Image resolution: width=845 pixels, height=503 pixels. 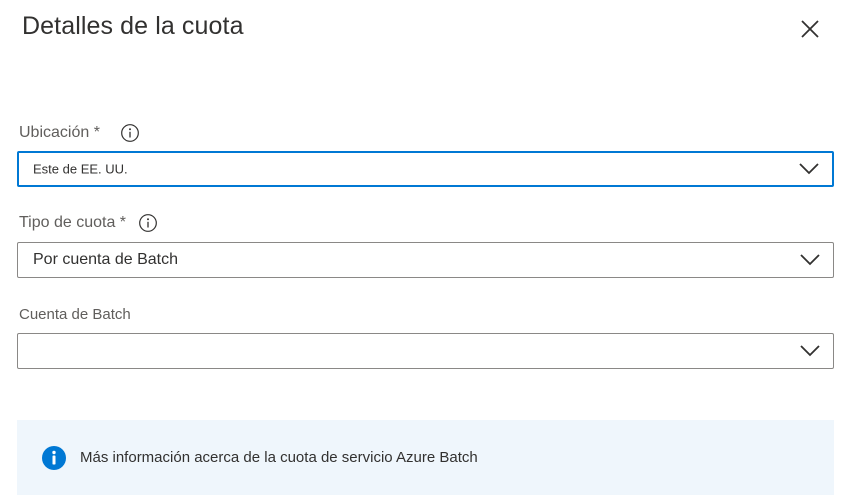 I want to click on location-select-value: Este de EE. UU., so click(x=80, y=169).